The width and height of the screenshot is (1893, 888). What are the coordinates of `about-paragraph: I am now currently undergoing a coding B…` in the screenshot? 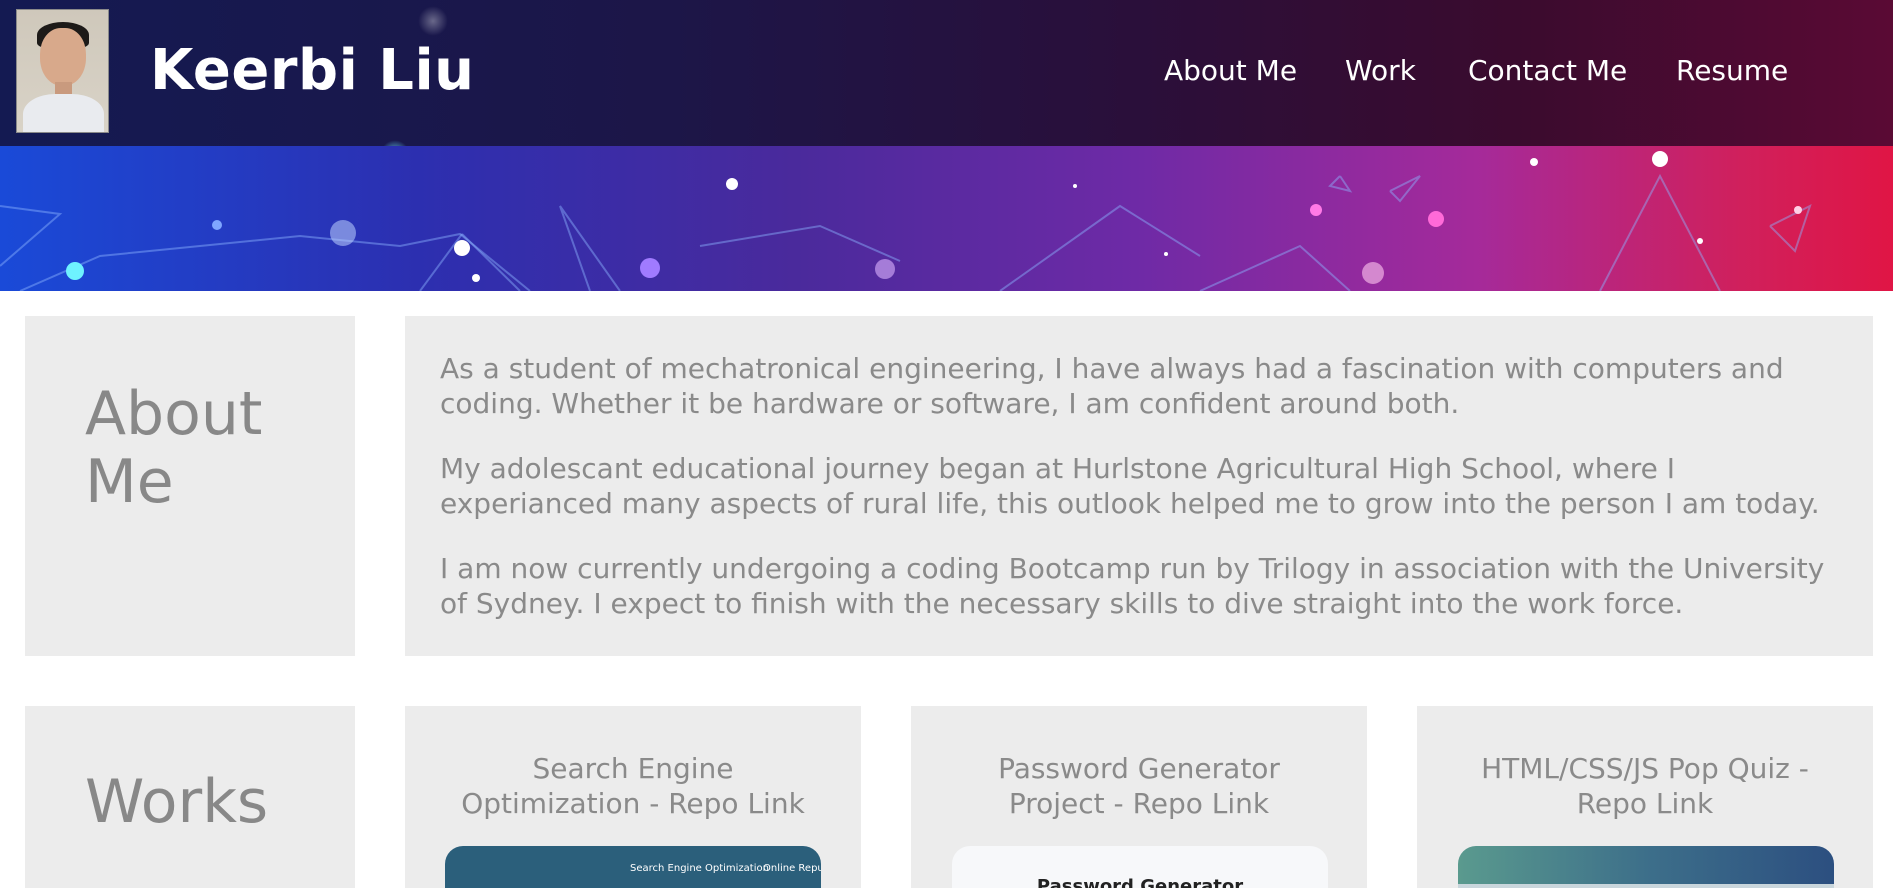 It's located at (1132, 586).